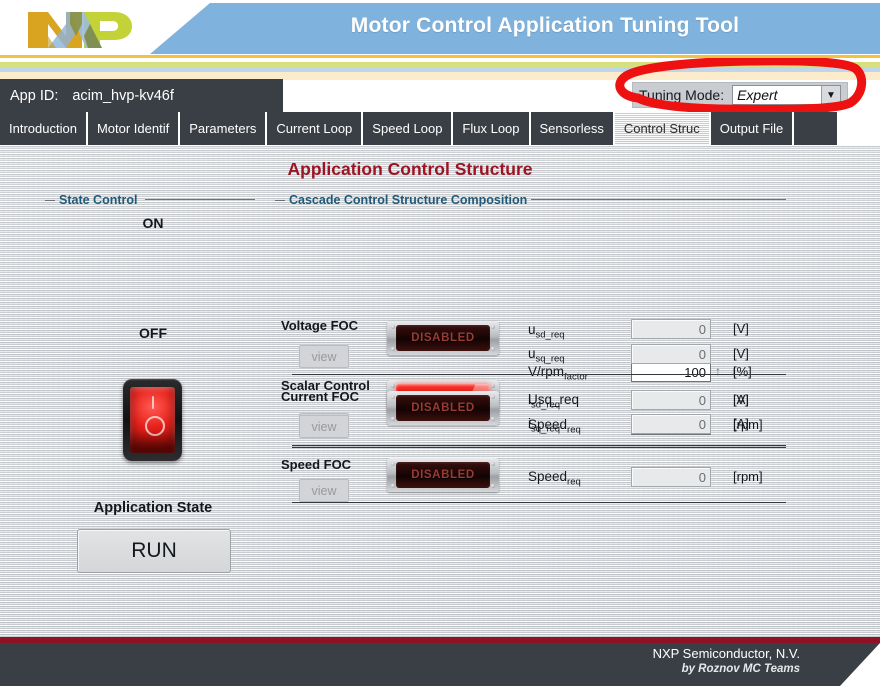  I want to click on tab-bar-filler, so click(815, 128).